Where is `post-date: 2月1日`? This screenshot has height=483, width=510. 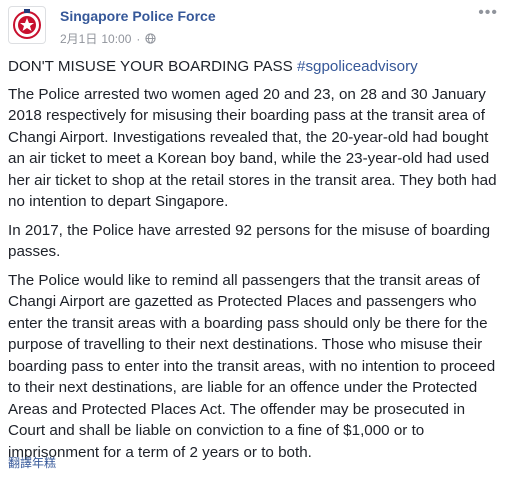
post-date: 2月1日 is located at coordinates (78, 38).